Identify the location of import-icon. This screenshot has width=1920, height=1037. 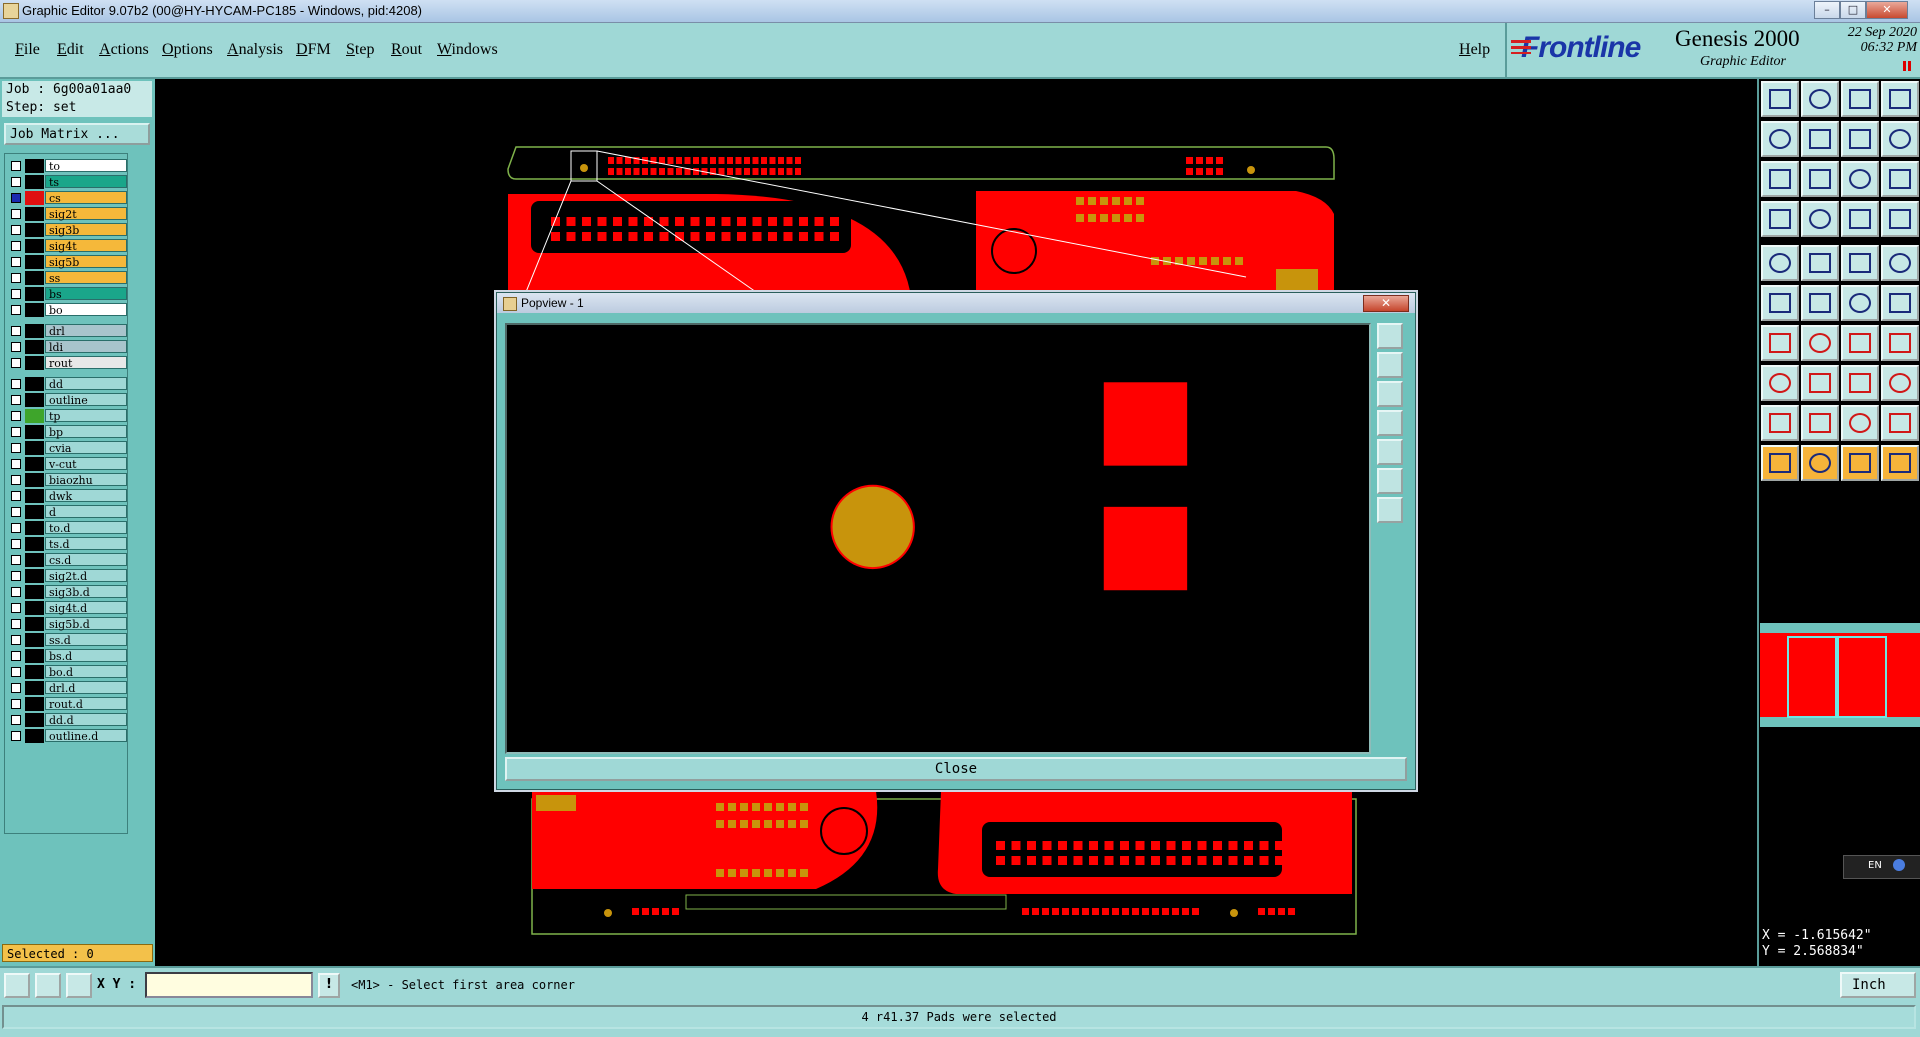
(1780, 139).